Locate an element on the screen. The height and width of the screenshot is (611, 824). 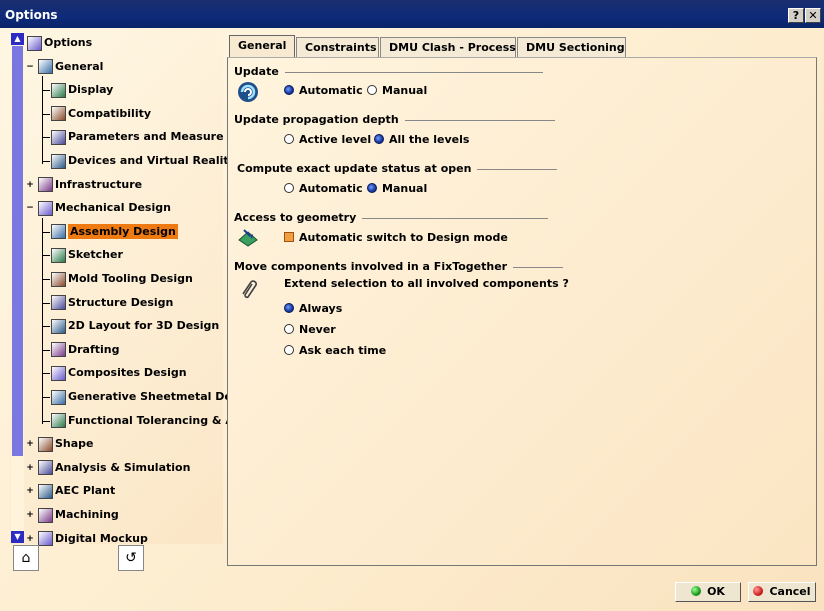
layout-2d-icon is located at coordinates (58, 326).